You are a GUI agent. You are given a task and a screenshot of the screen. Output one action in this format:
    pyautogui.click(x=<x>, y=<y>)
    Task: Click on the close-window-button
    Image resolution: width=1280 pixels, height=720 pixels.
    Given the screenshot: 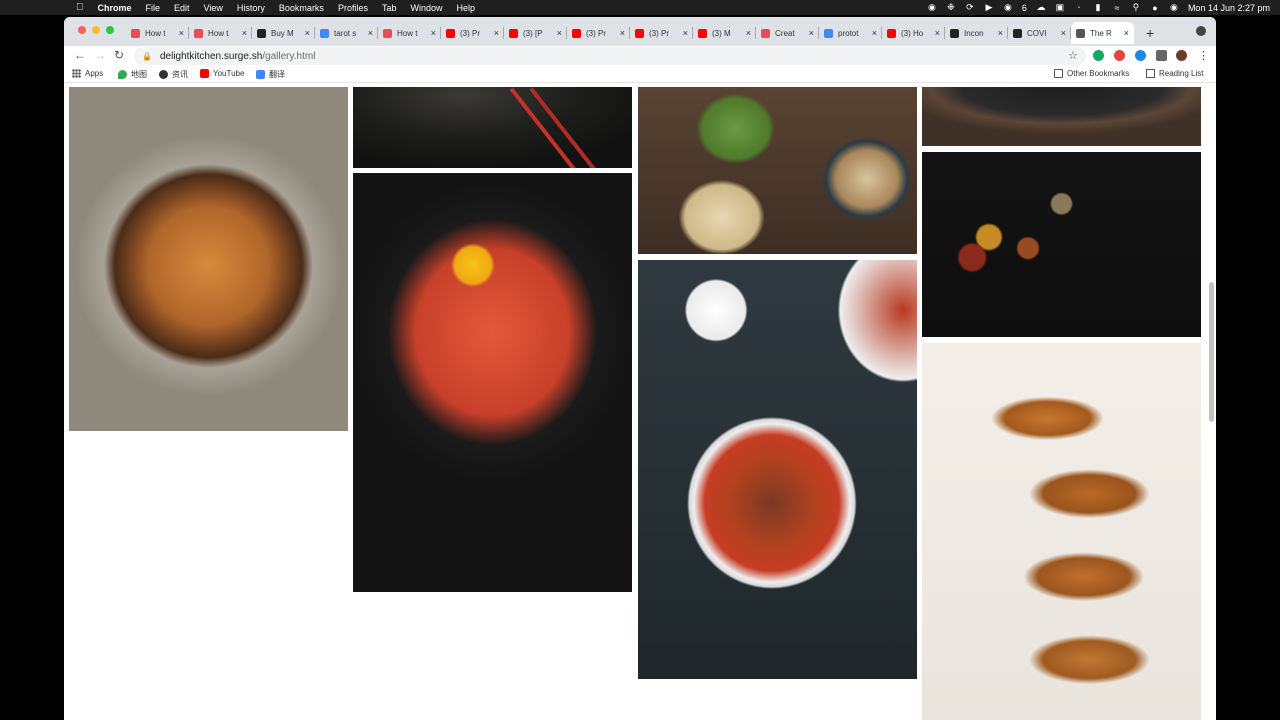 What is the action you would take?
    pyautogui.click(x=82, y=30)
    